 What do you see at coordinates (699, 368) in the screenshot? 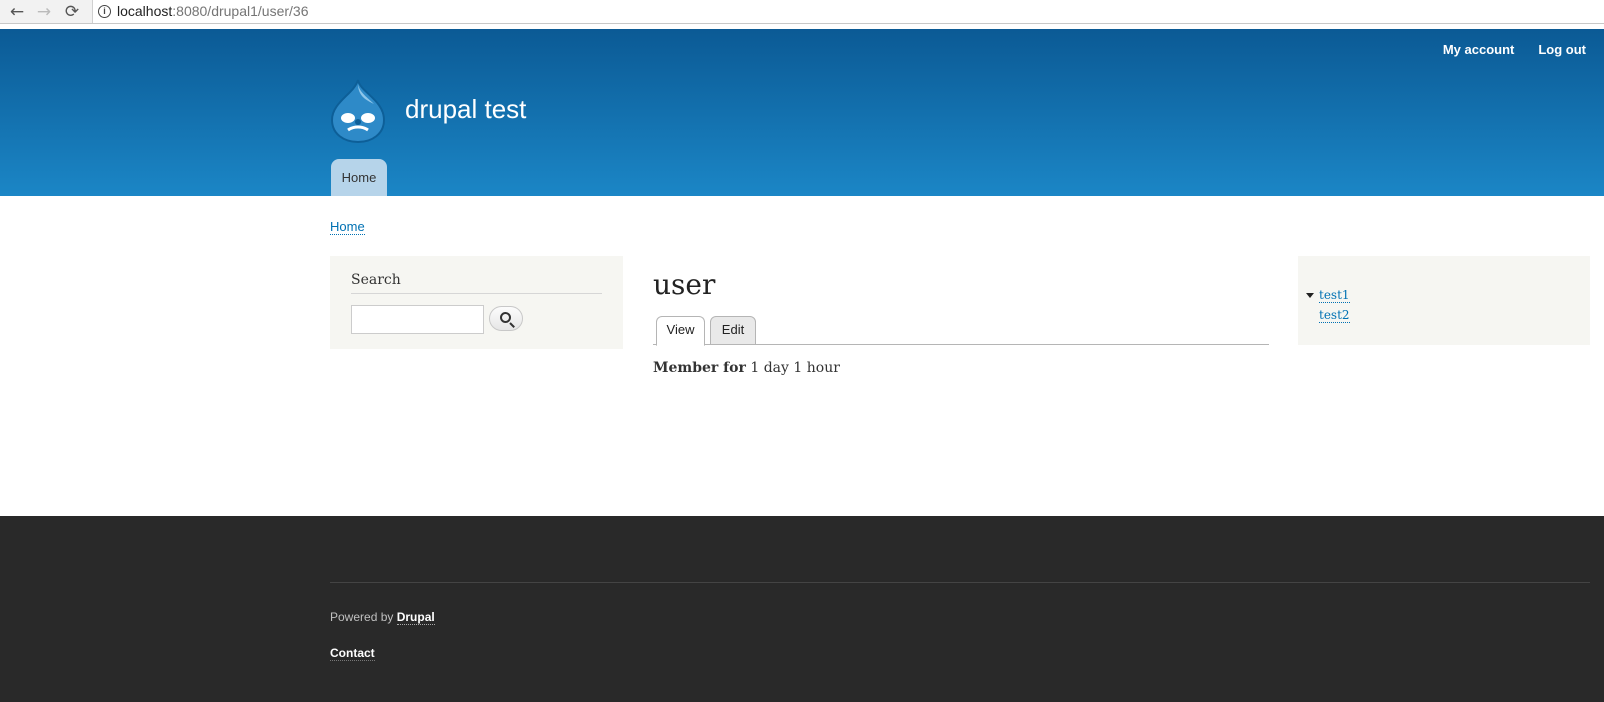
I see `member-for-label: Member for` at bounding box center [699, 368].